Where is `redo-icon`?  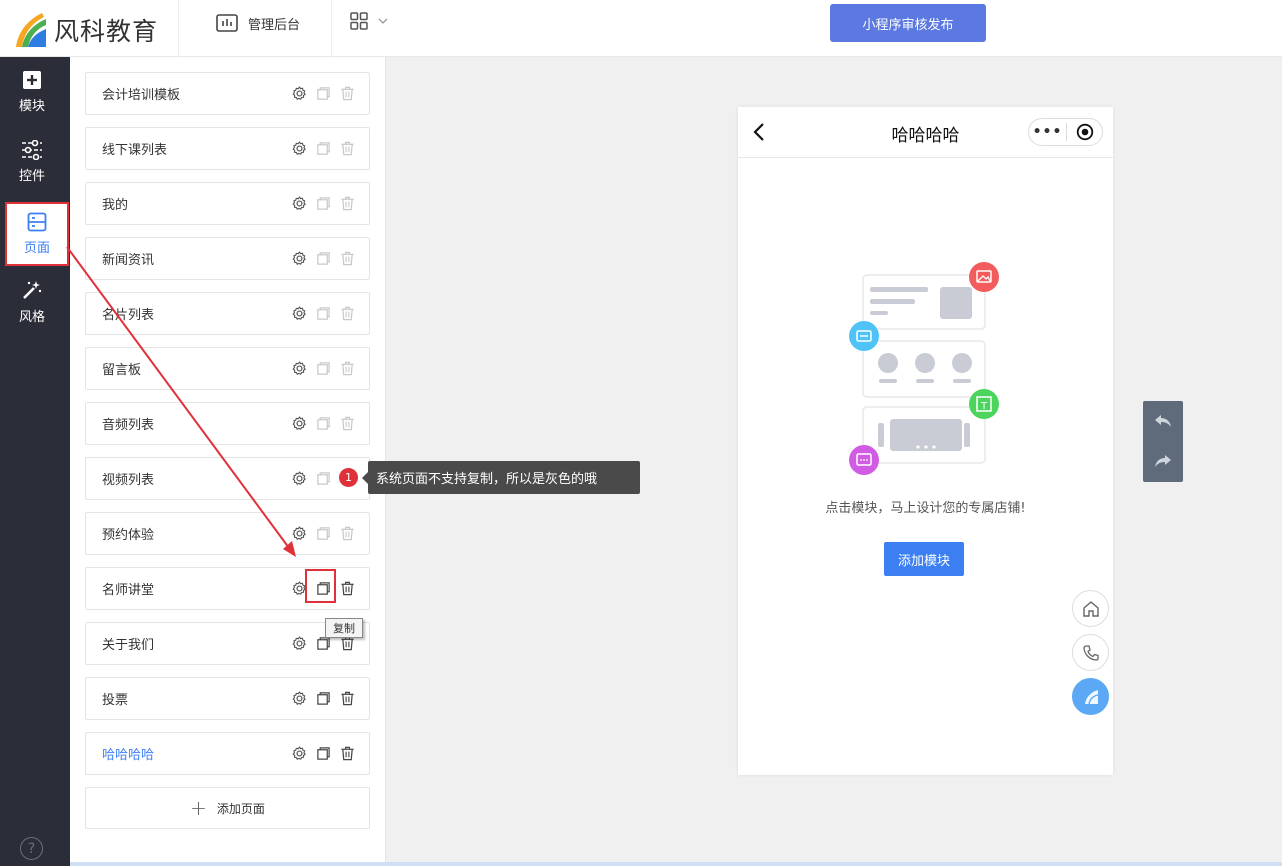
redo-icon is located at coordinates (1163, 461).